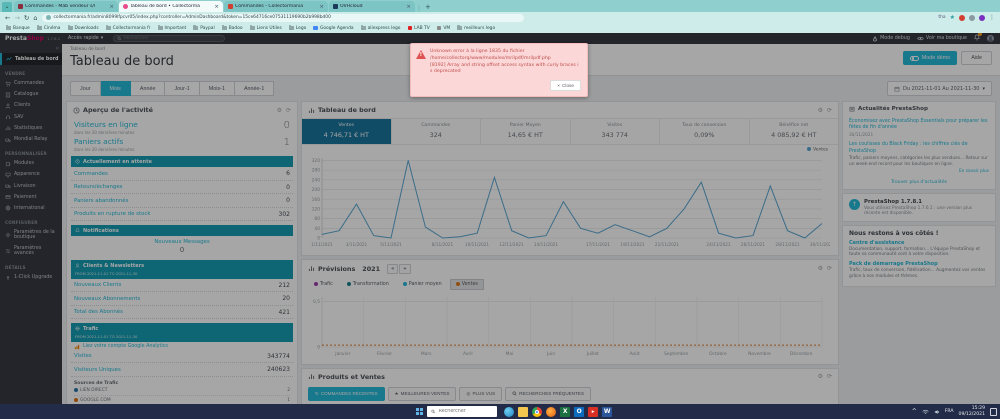 The height and width of the screenshot is (419, 1000). I want to click on bookmark-item: LAB TV, so click(418, 28).